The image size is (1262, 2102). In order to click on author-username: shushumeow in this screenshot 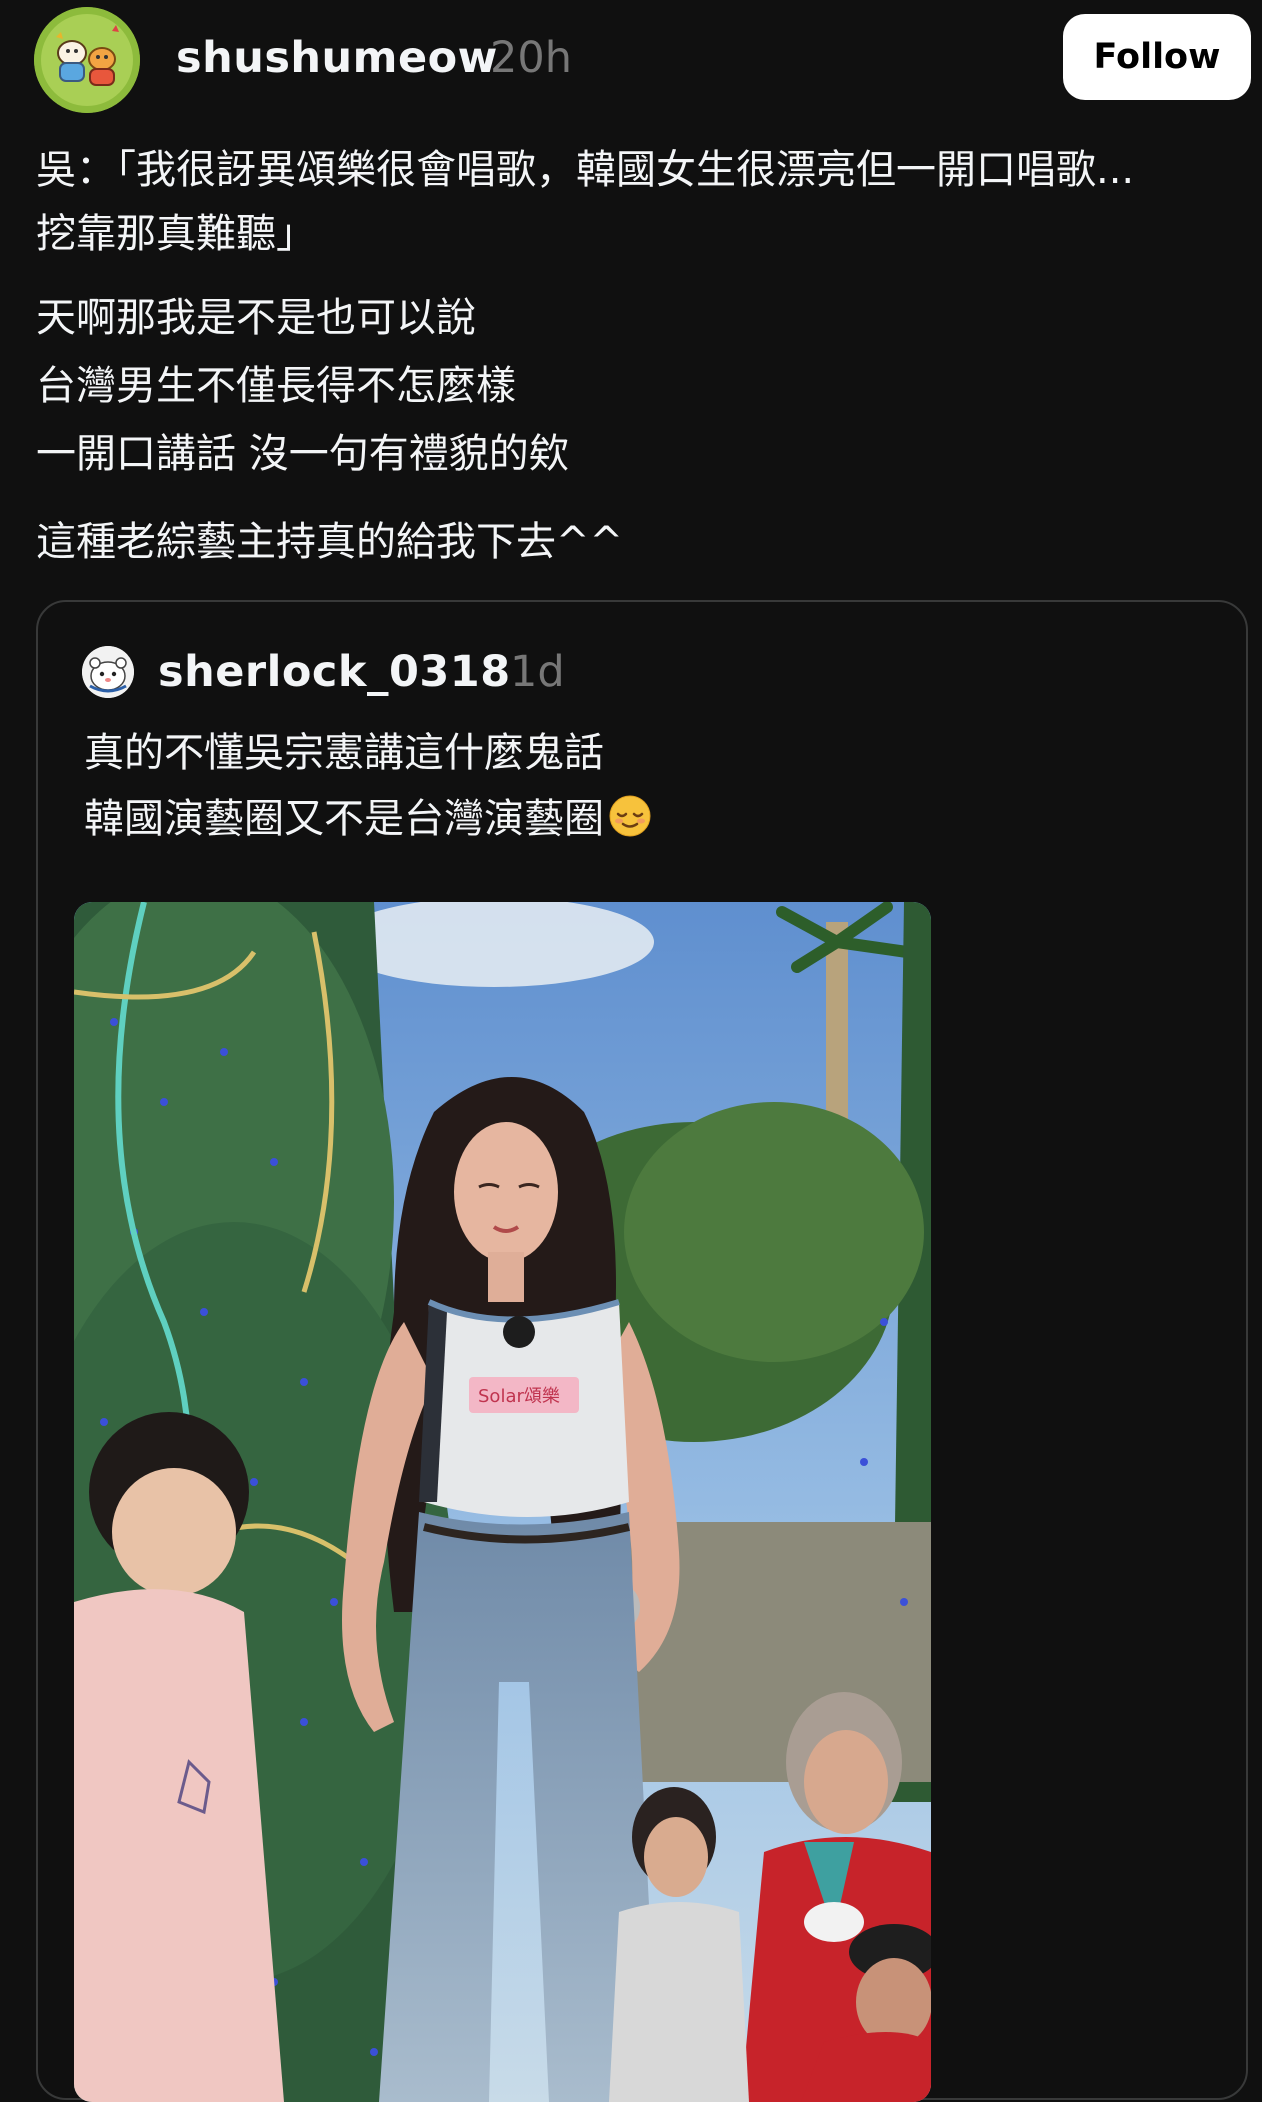, I will do `click(337, 58)`.